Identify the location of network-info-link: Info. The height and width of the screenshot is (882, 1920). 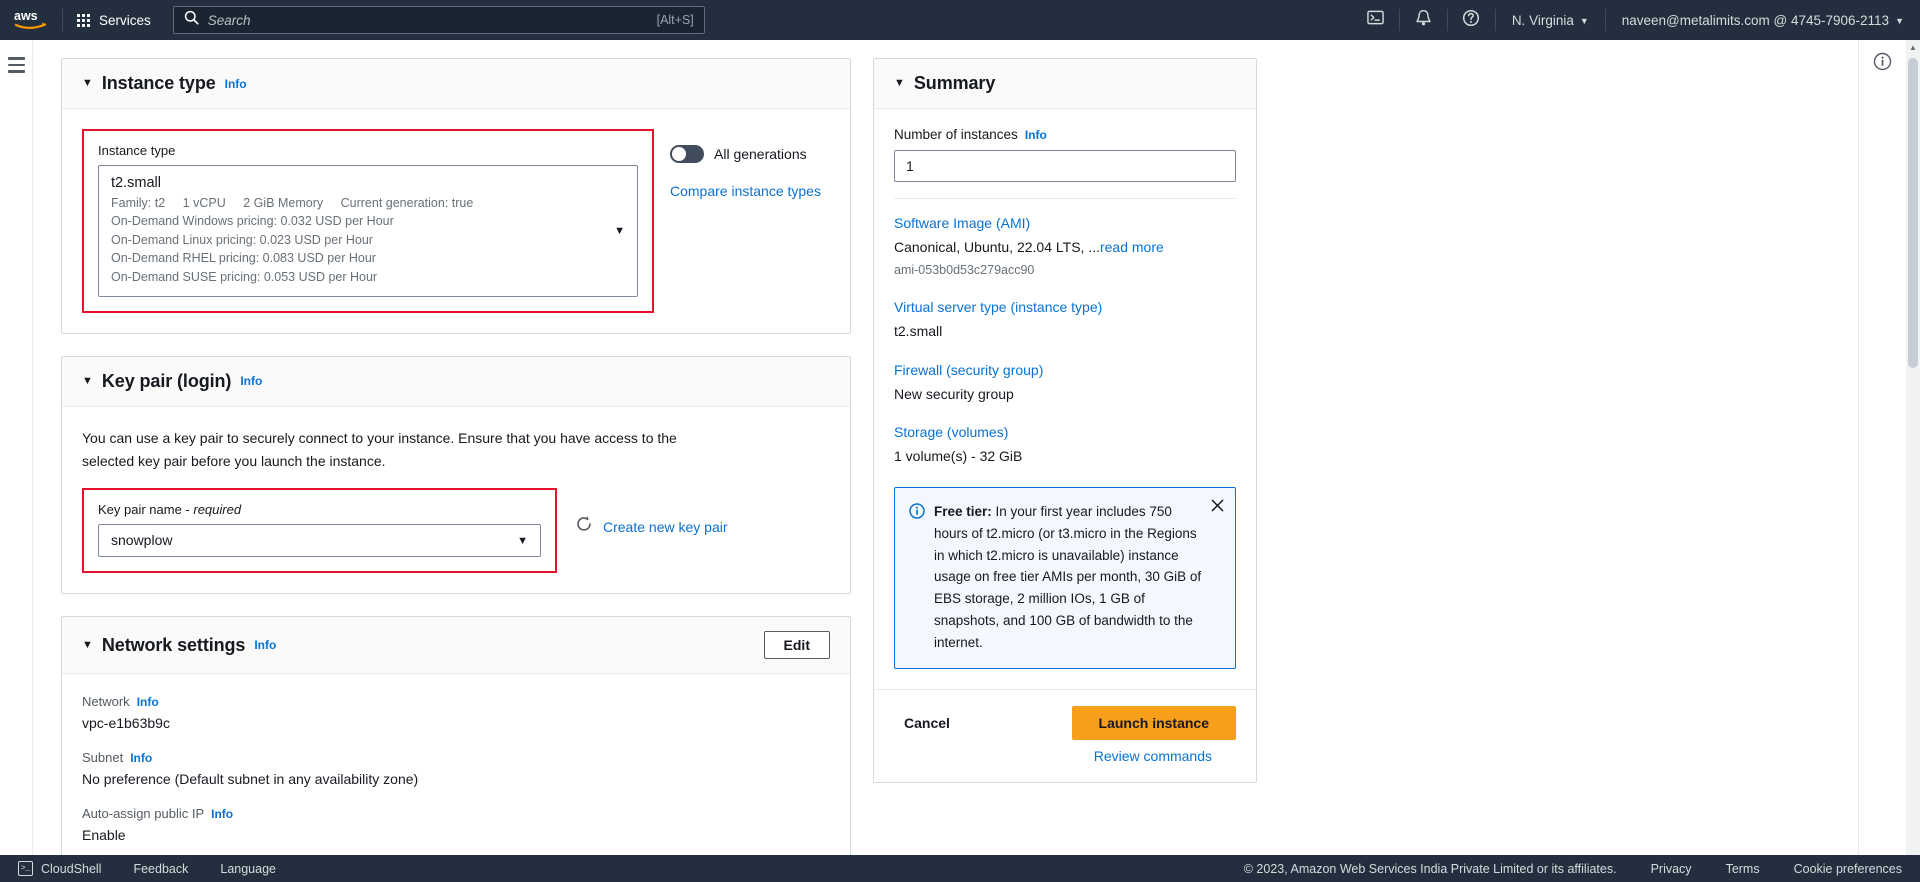
(148, 702).